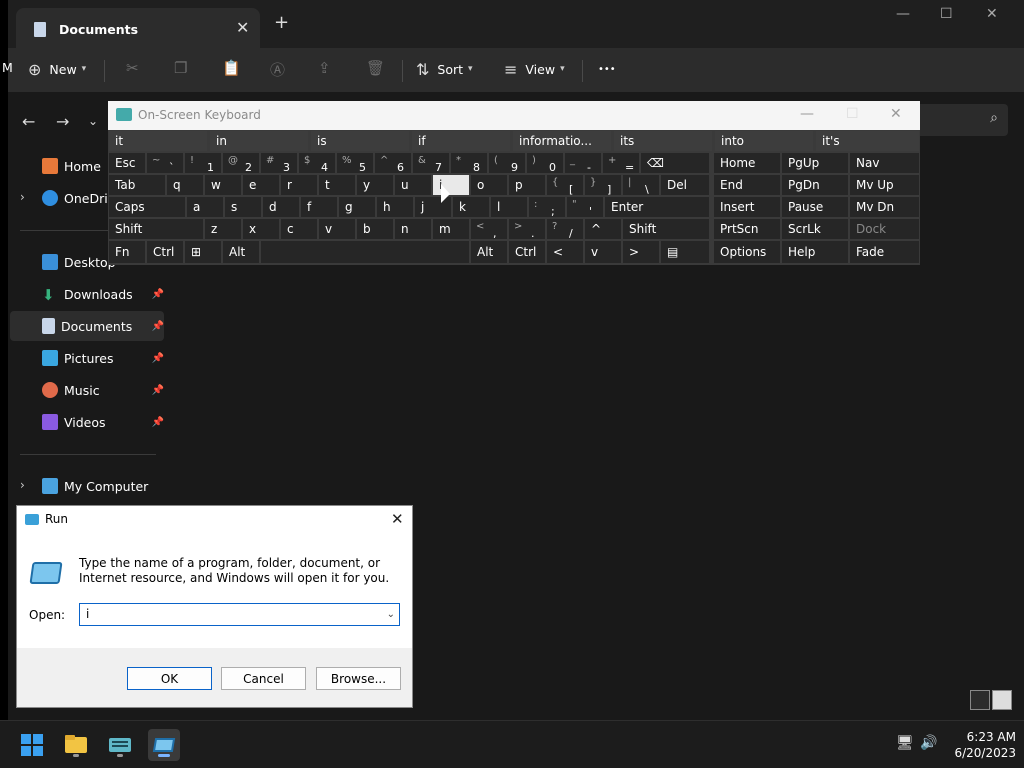 The image size is (1024, 768). I want to click on share-icon: ⇪, so click(324, 68).